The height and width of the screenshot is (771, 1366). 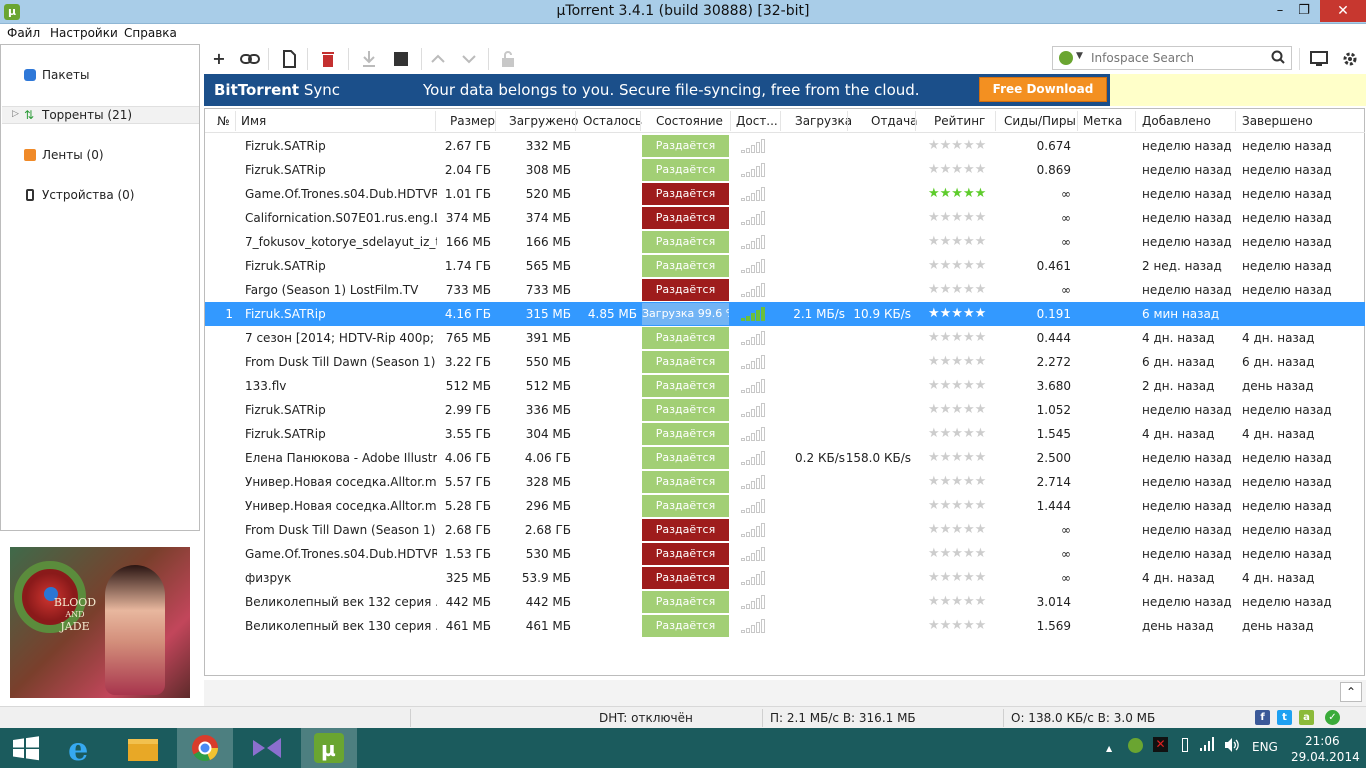 What do you see at coordinates (646, 718) in the screenshot?
I see `dht-status: DHT: отключён` at bounding box center [646, 718].